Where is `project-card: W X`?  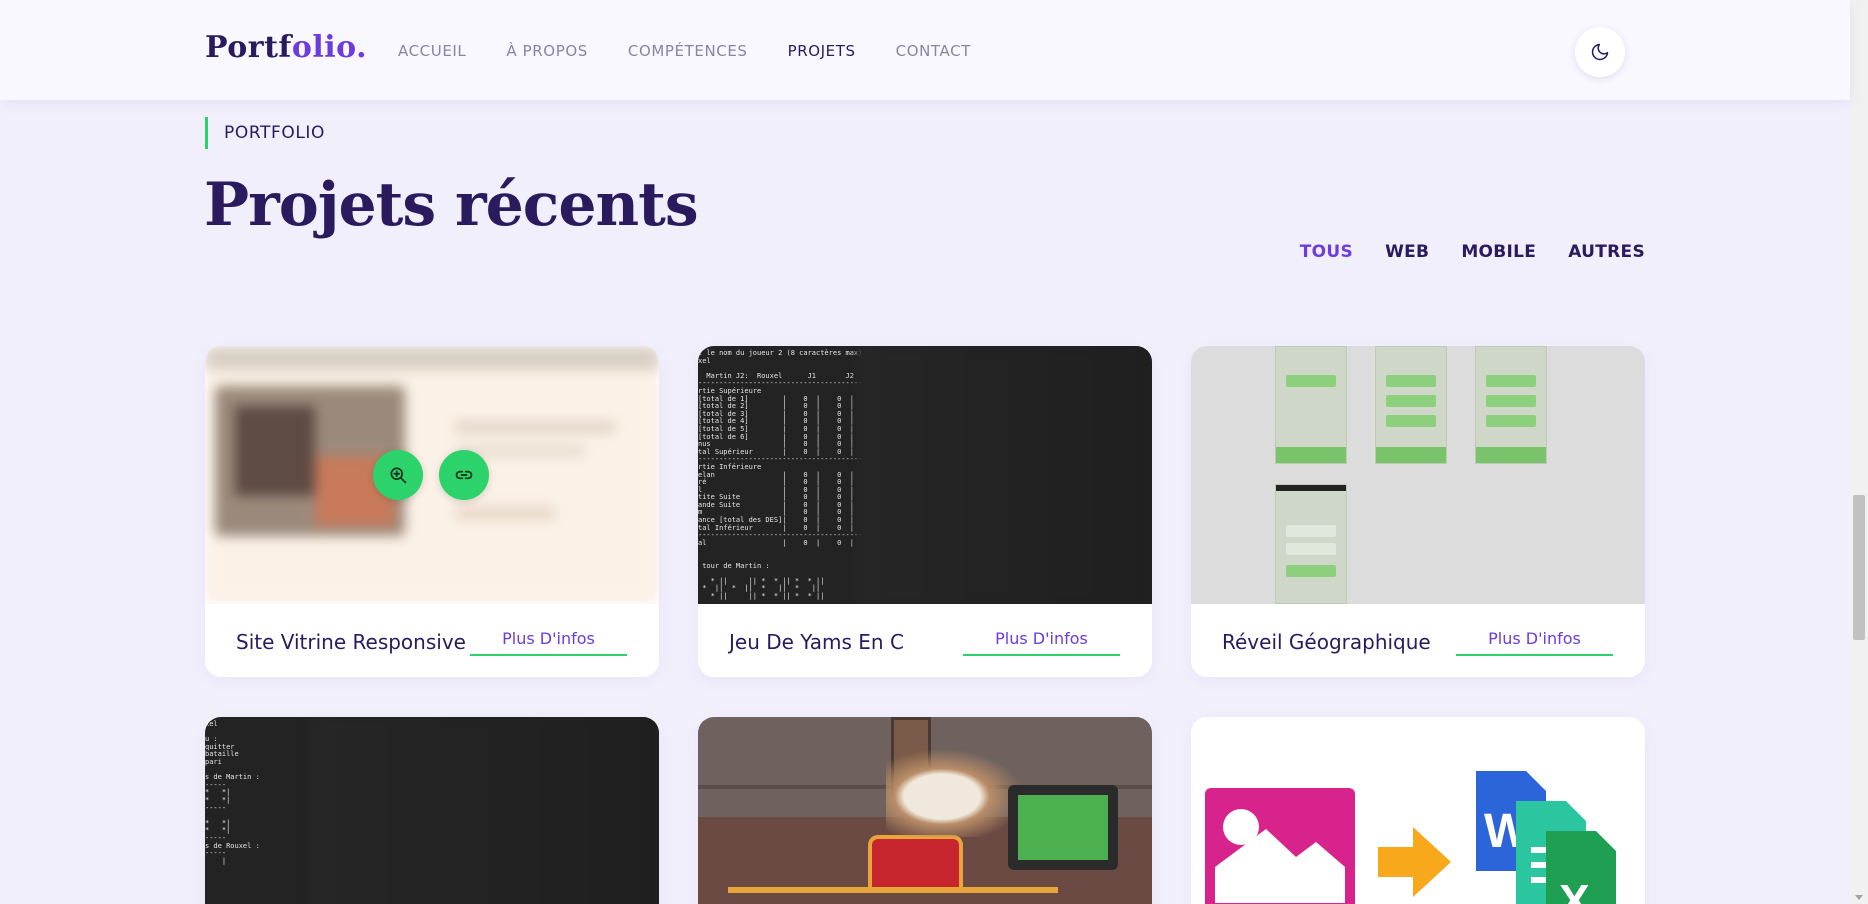 project-card: W X is located at coordinates (1418, 810).